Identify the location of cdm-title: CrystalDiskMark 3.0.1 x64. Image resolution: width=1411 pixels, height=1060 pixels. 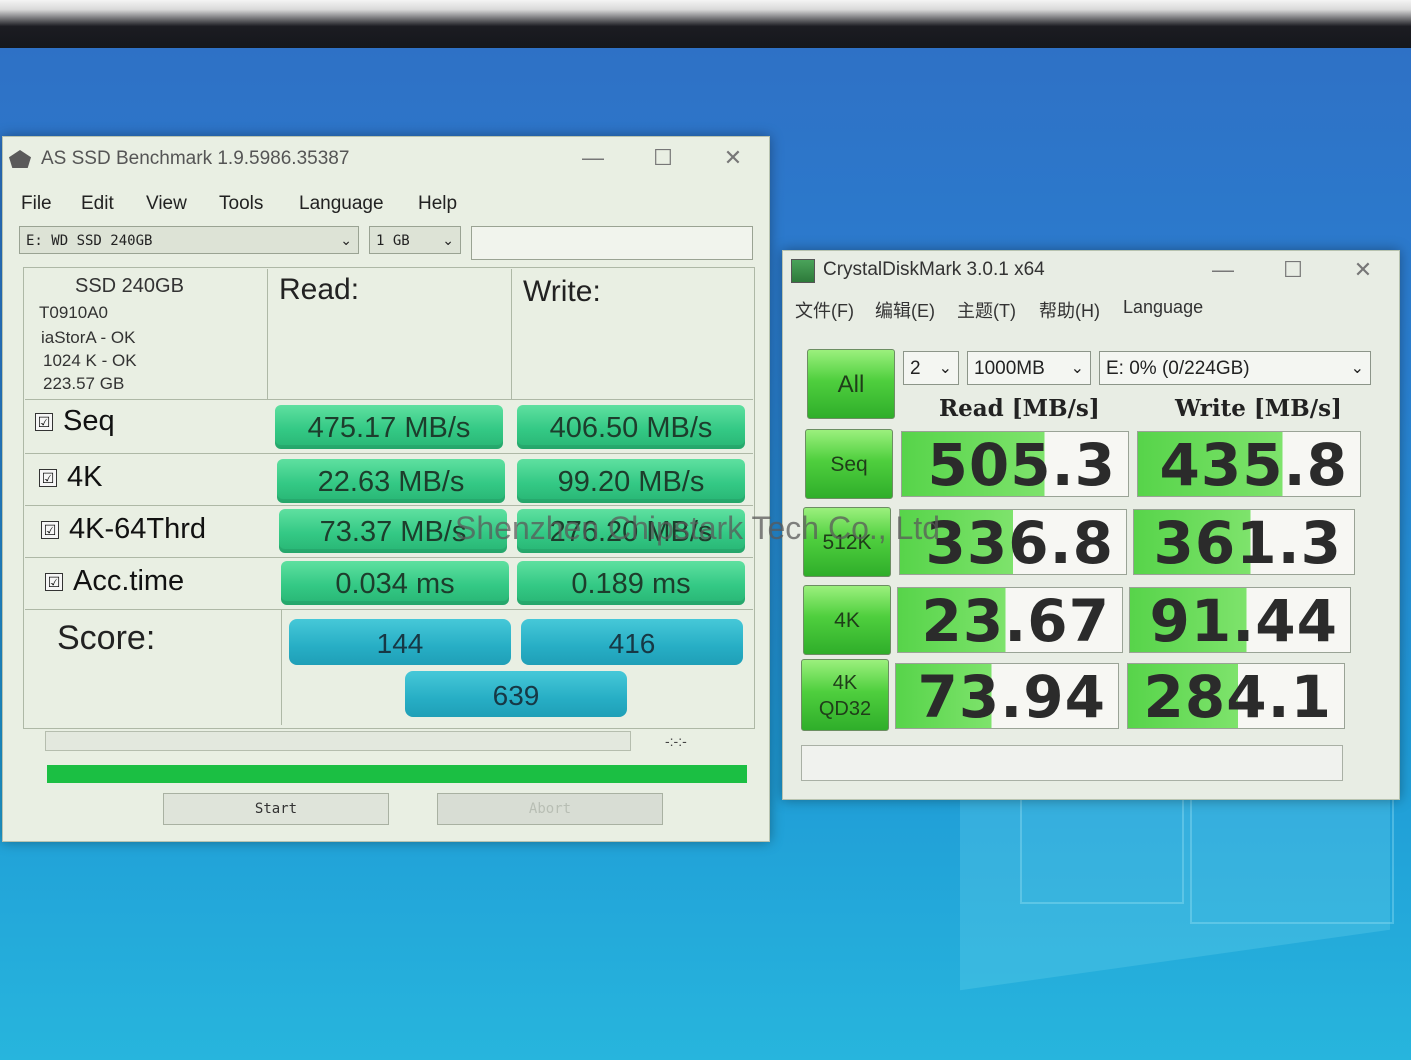
(934, 269).